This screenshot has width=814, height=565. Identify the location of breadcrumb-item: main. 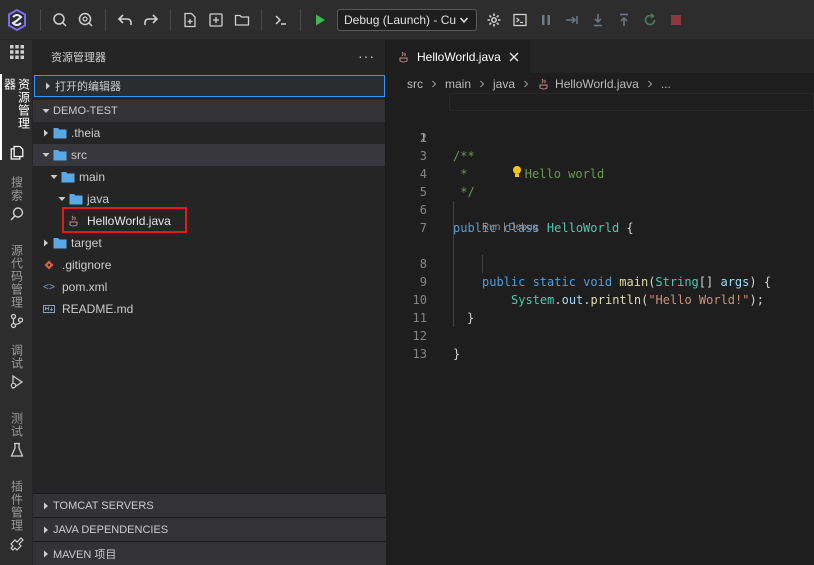
(458, 84).